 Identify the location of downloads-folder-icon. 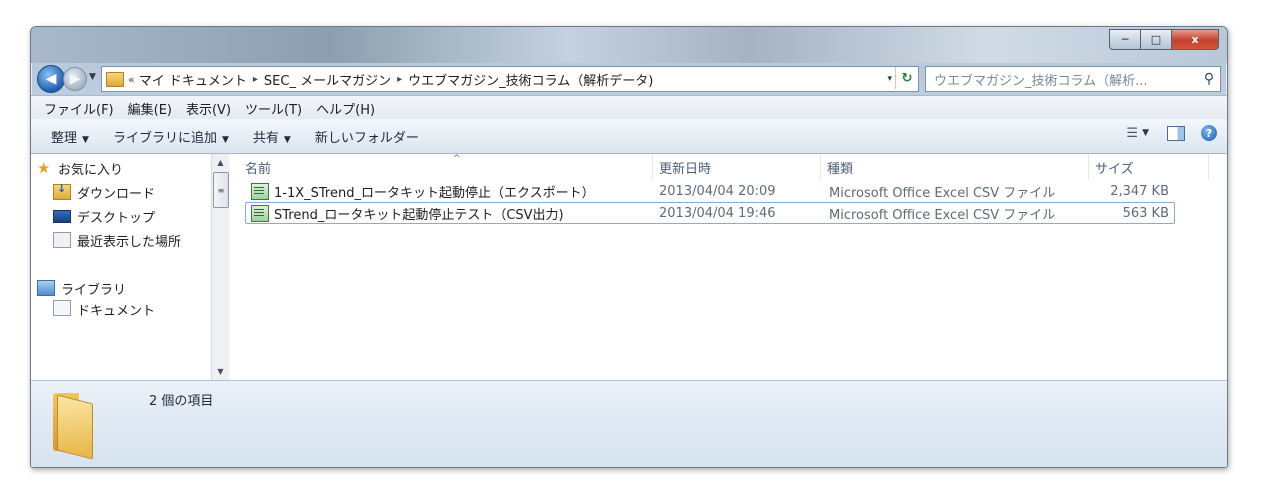
(62, 191).